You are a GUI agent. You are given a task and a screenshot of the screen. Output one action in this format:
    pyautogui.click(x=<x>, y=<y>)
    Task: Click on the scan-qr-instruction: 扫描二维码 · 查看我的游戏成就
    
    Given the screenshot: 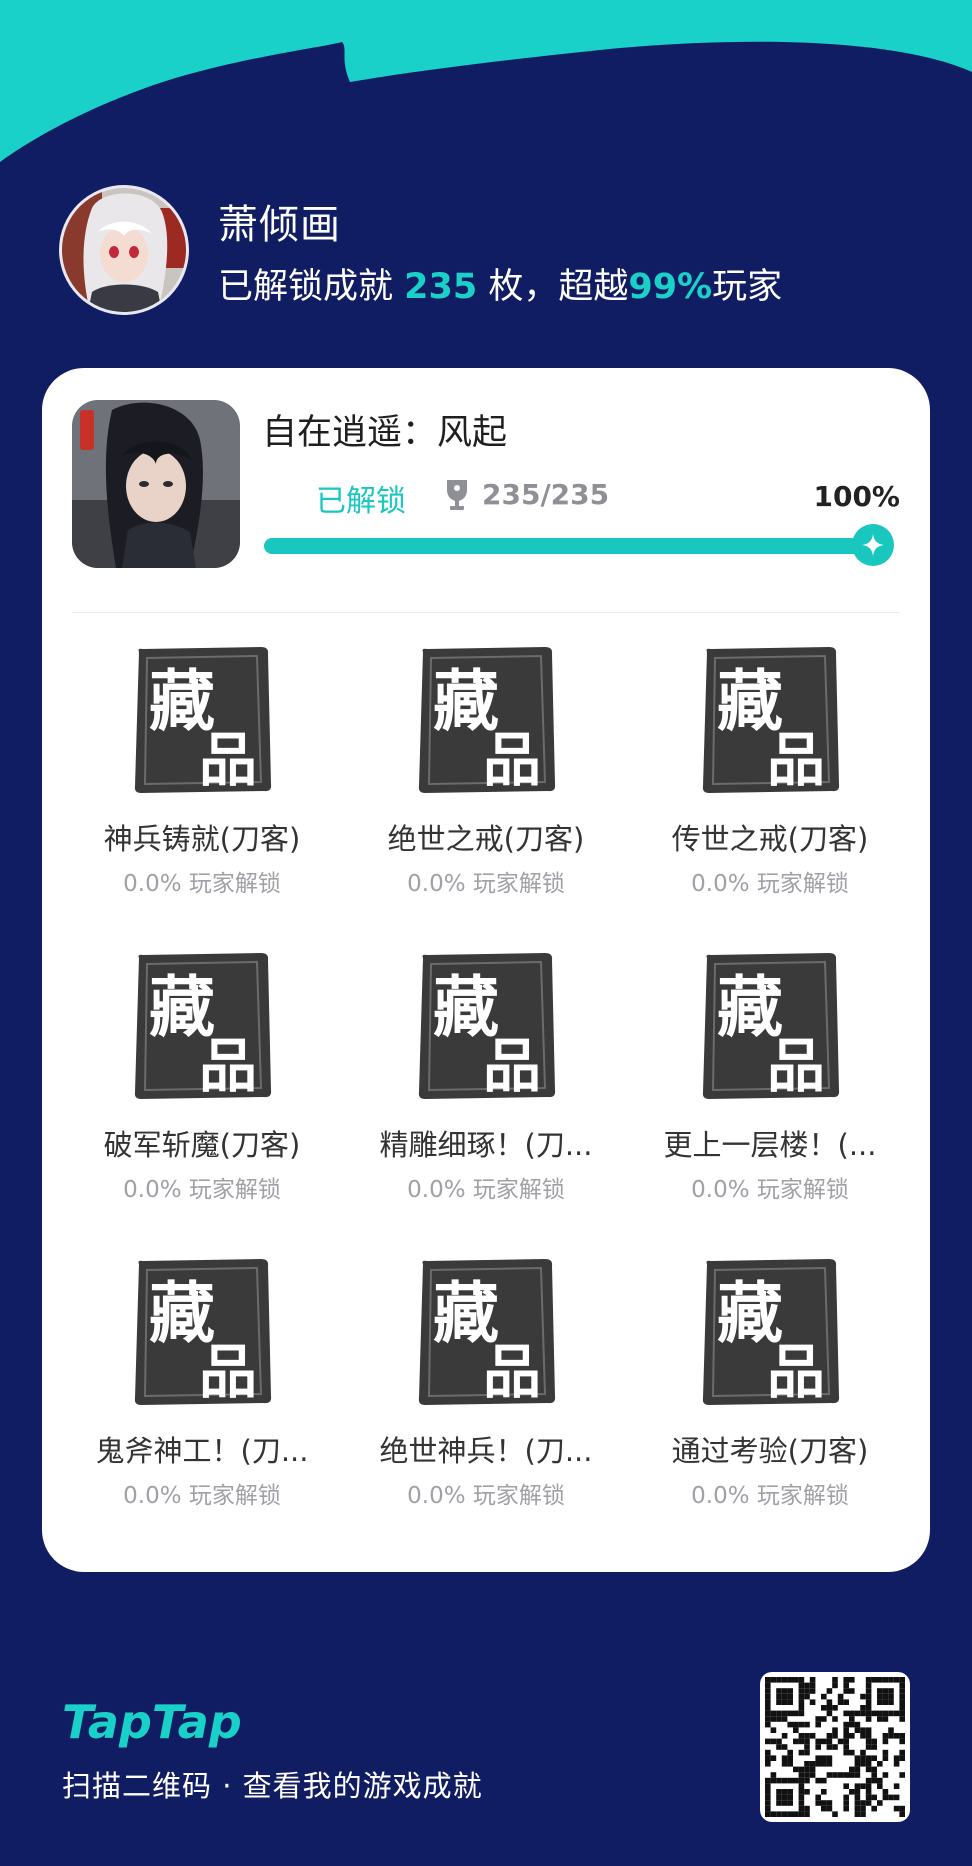 What is the action you would take?
    pyautogui.click(x=272, y=1786)
    